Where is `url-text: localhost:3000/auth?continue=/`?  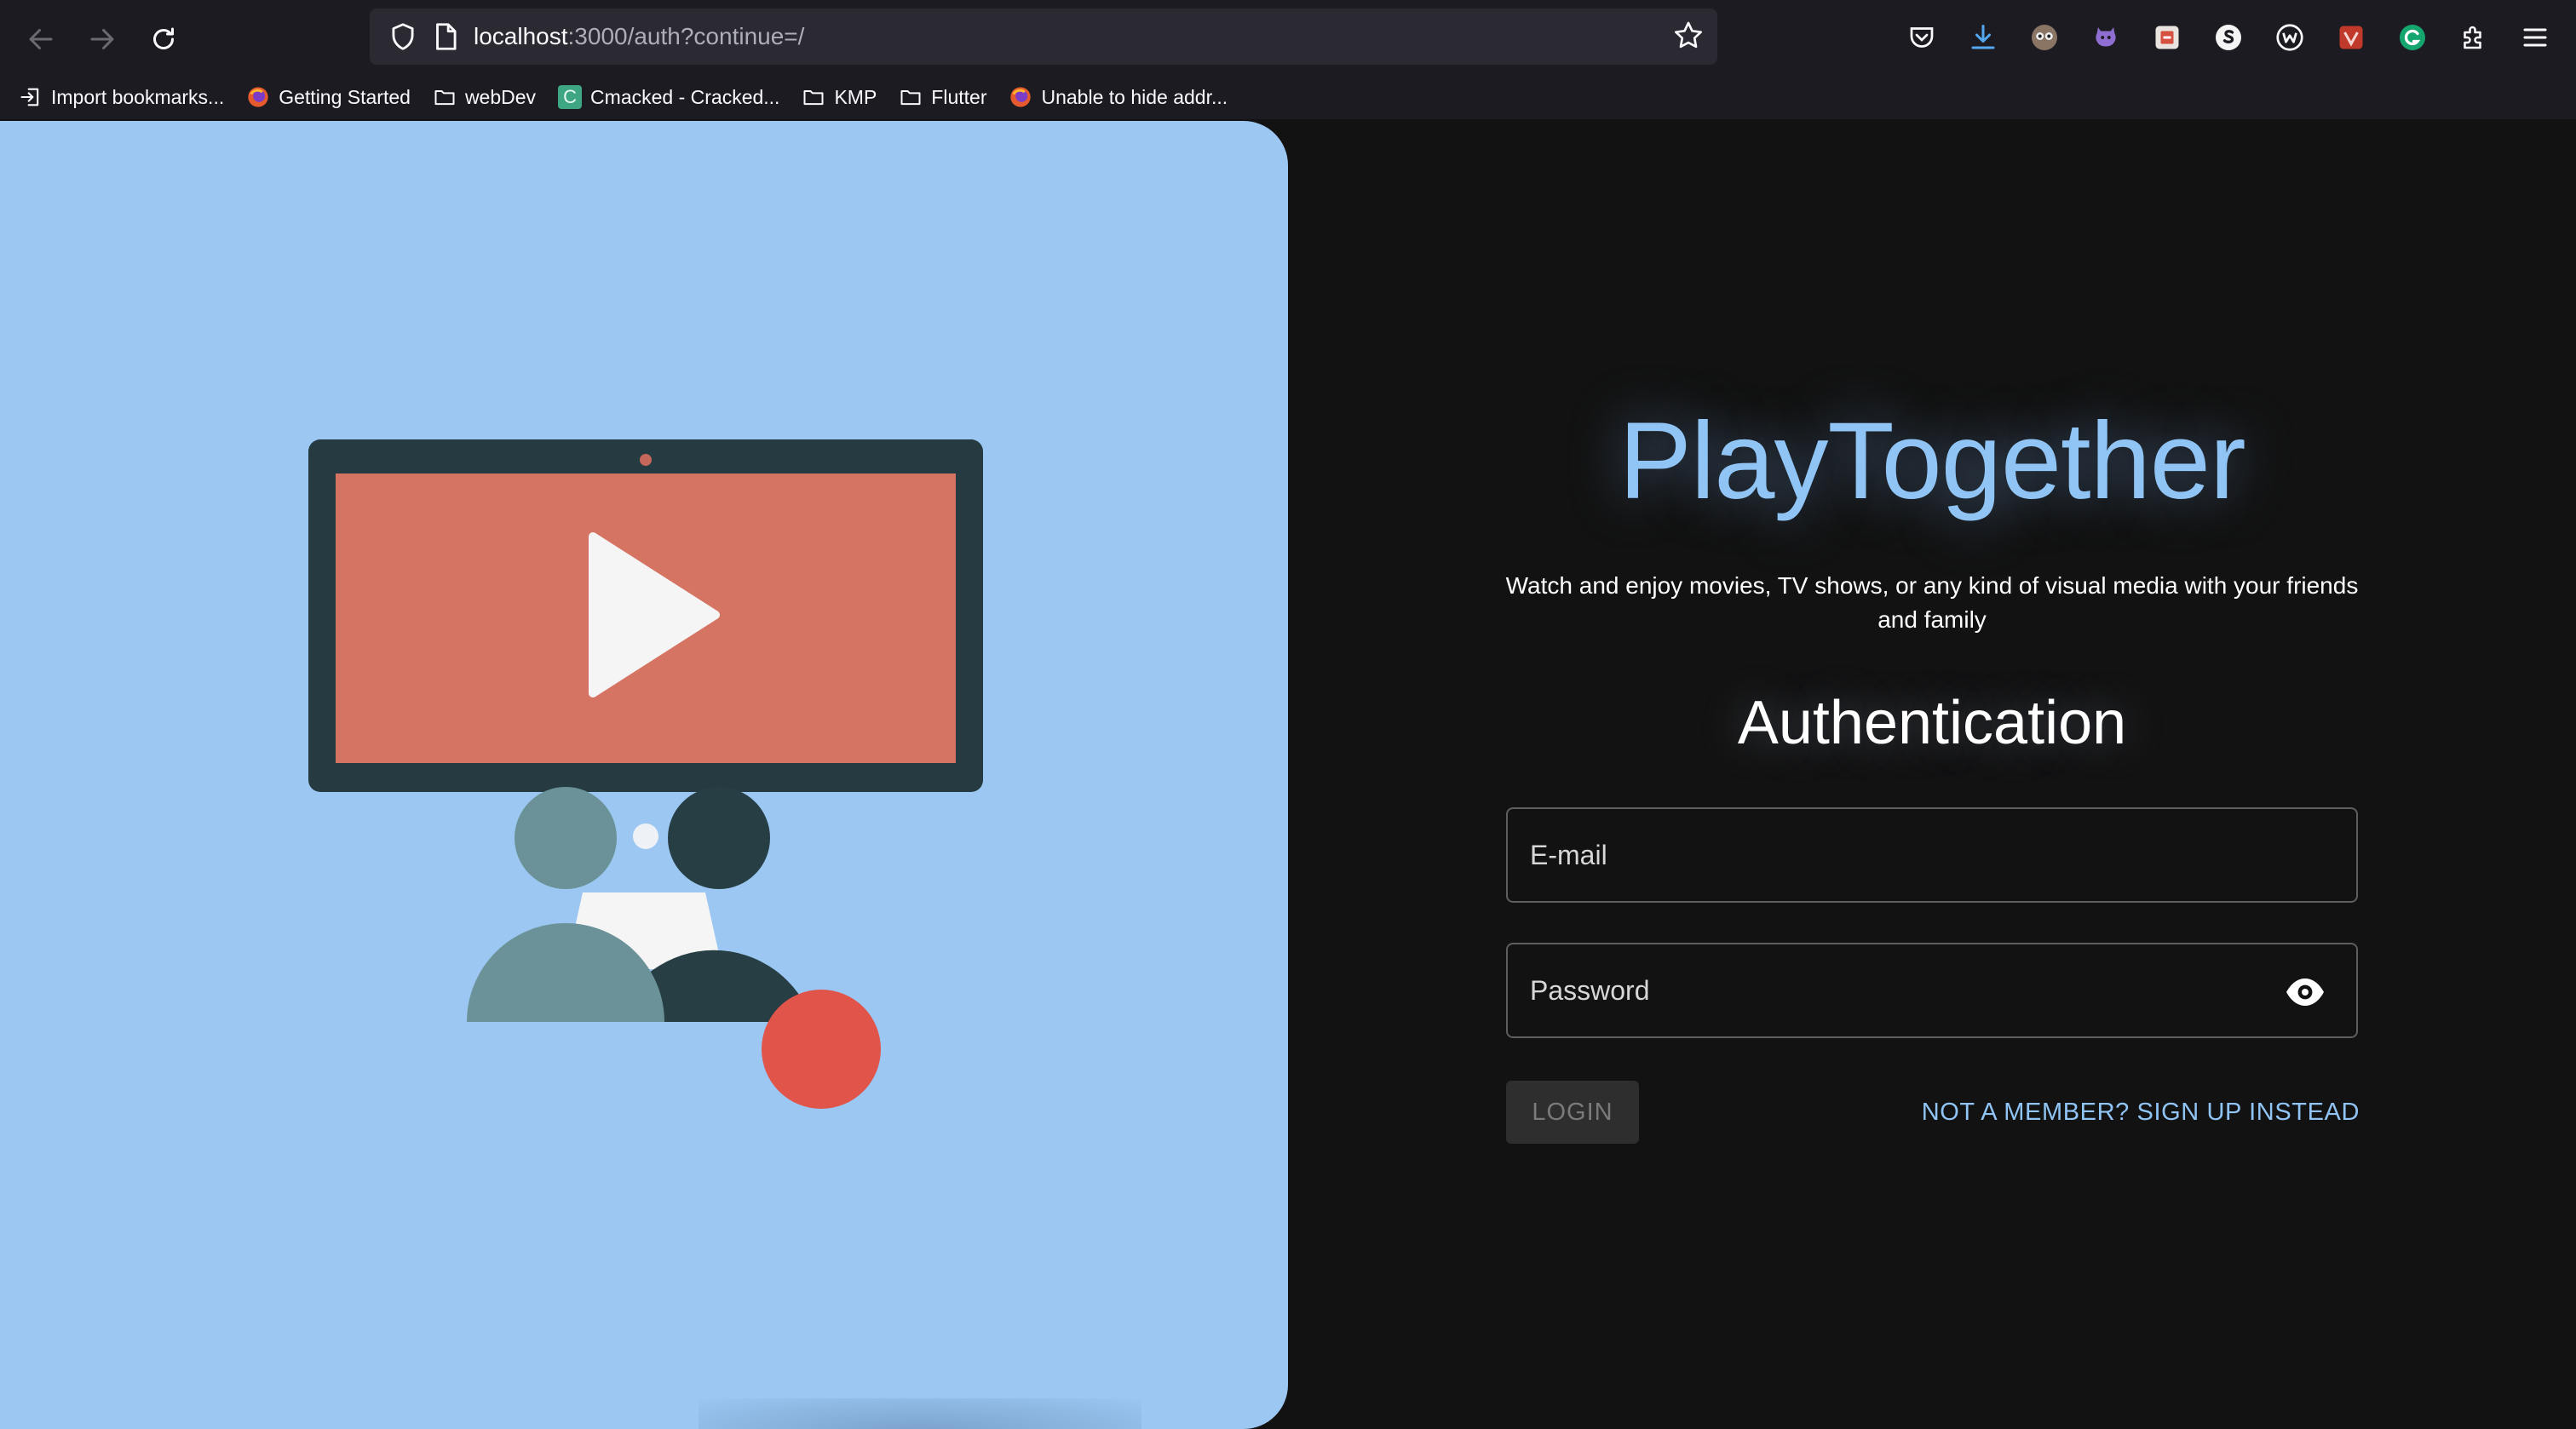 url-text: localhost:3000/auth?continue=/ is located at coordinates (639, 36).